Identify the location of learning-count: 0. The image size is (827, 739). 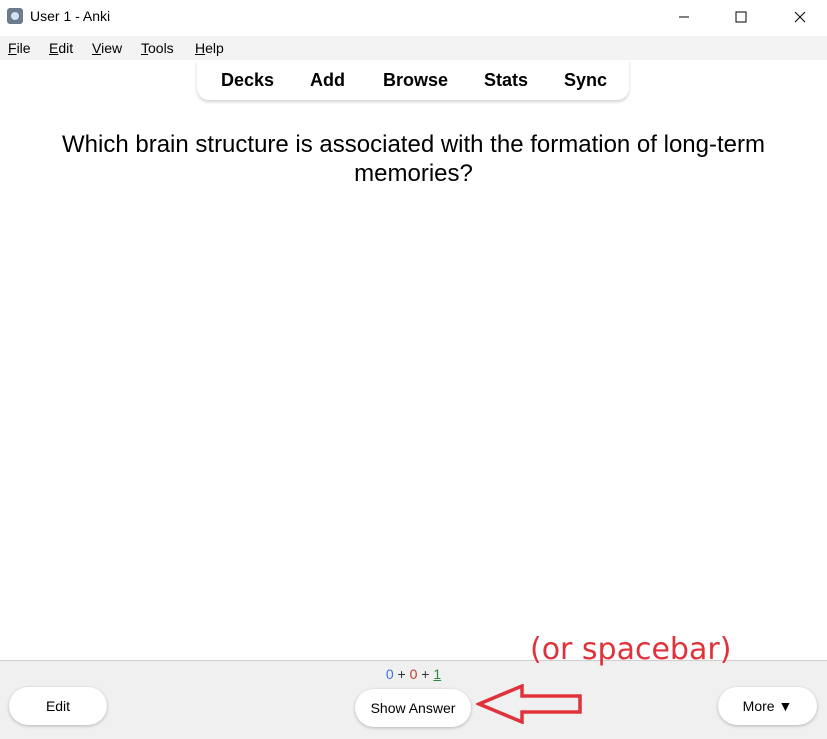
(413, 674).